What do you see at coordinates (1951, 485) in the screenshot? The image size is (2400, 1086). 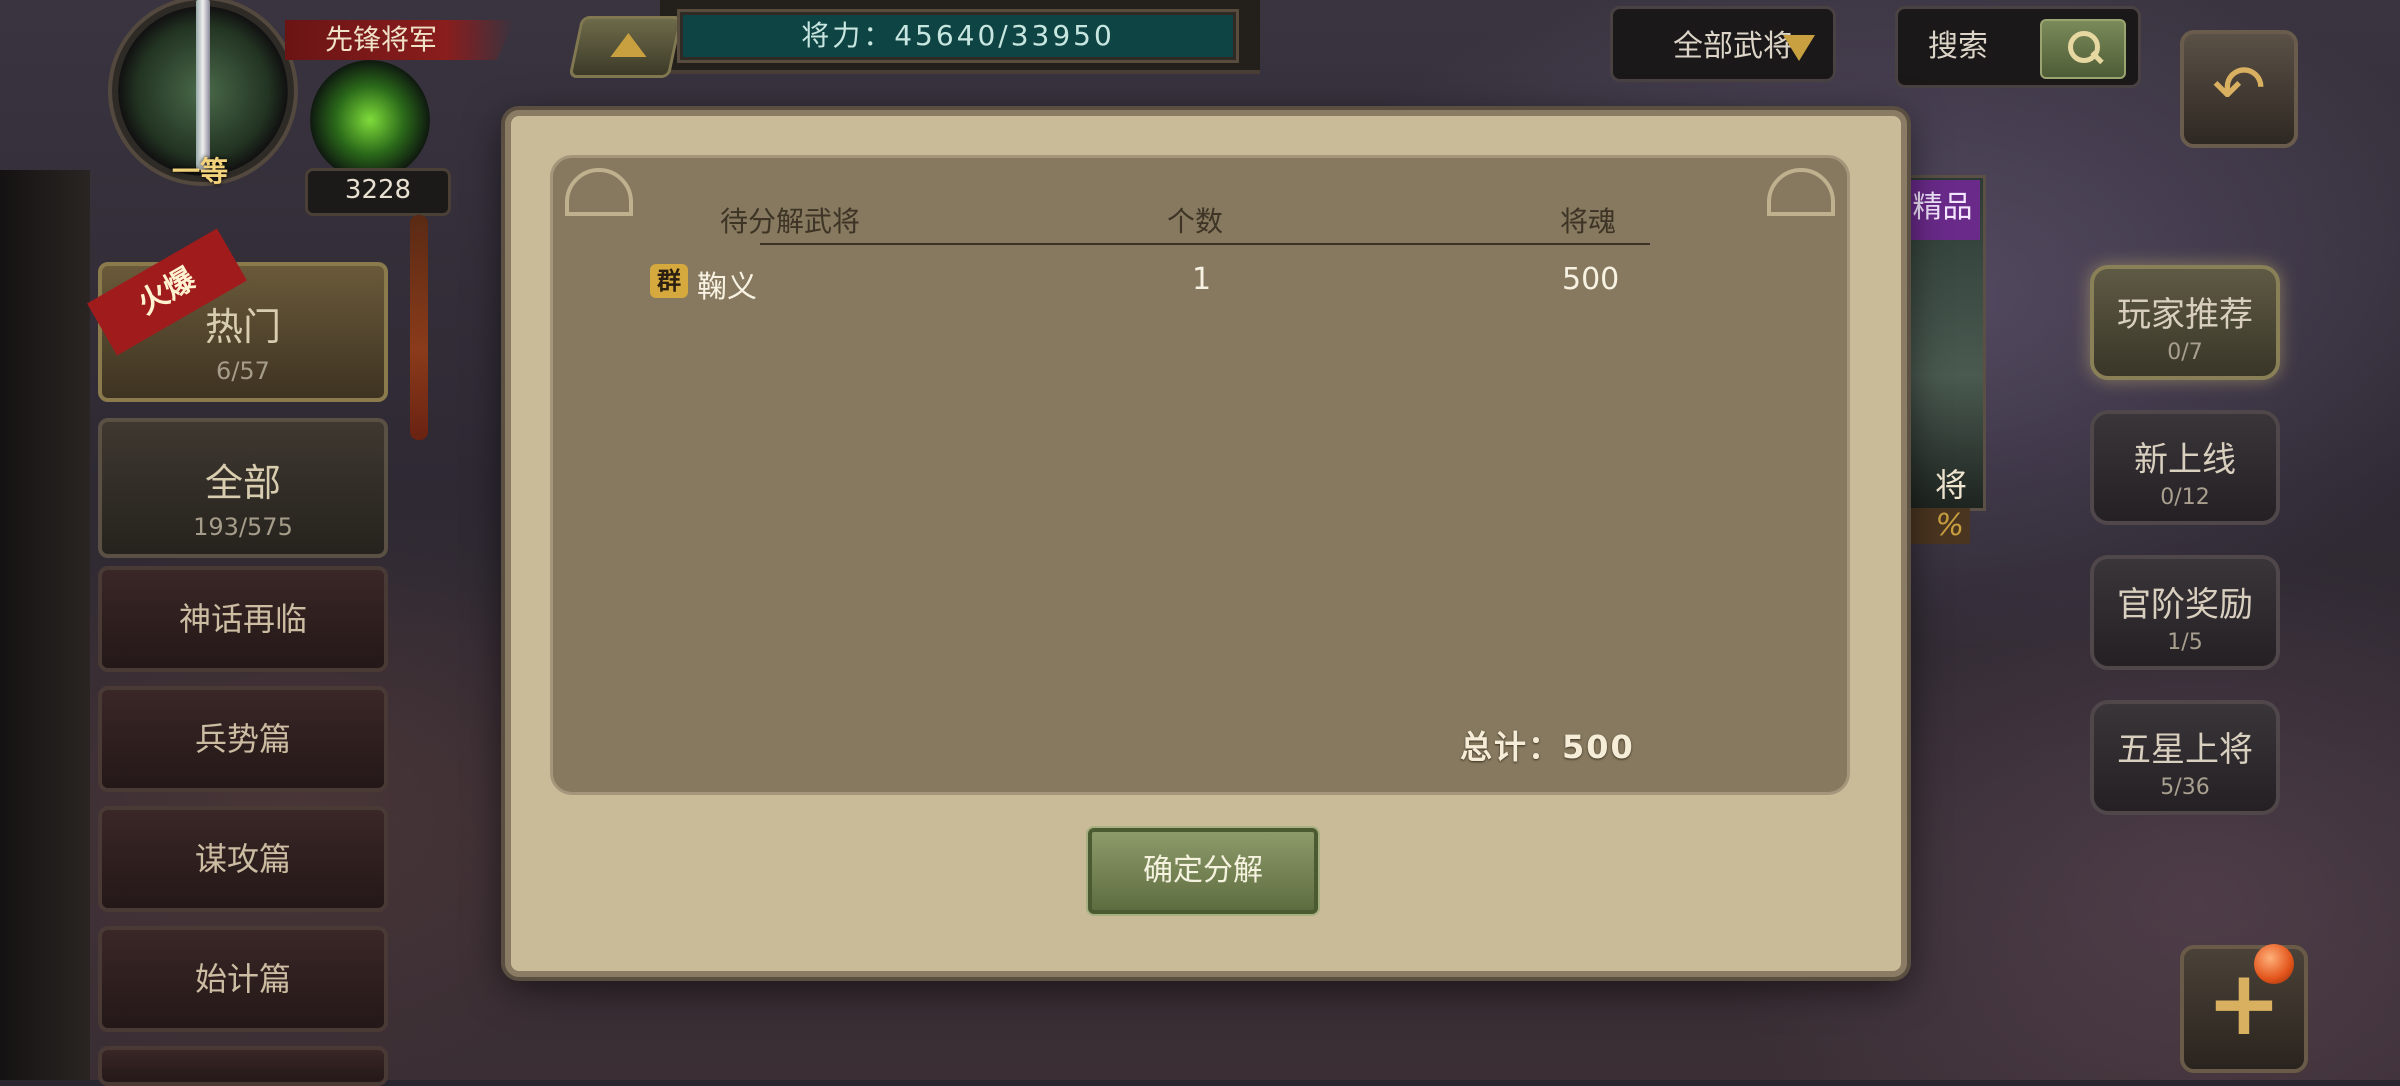 I see `card-label: 将` at bounding box center [1951, 485].